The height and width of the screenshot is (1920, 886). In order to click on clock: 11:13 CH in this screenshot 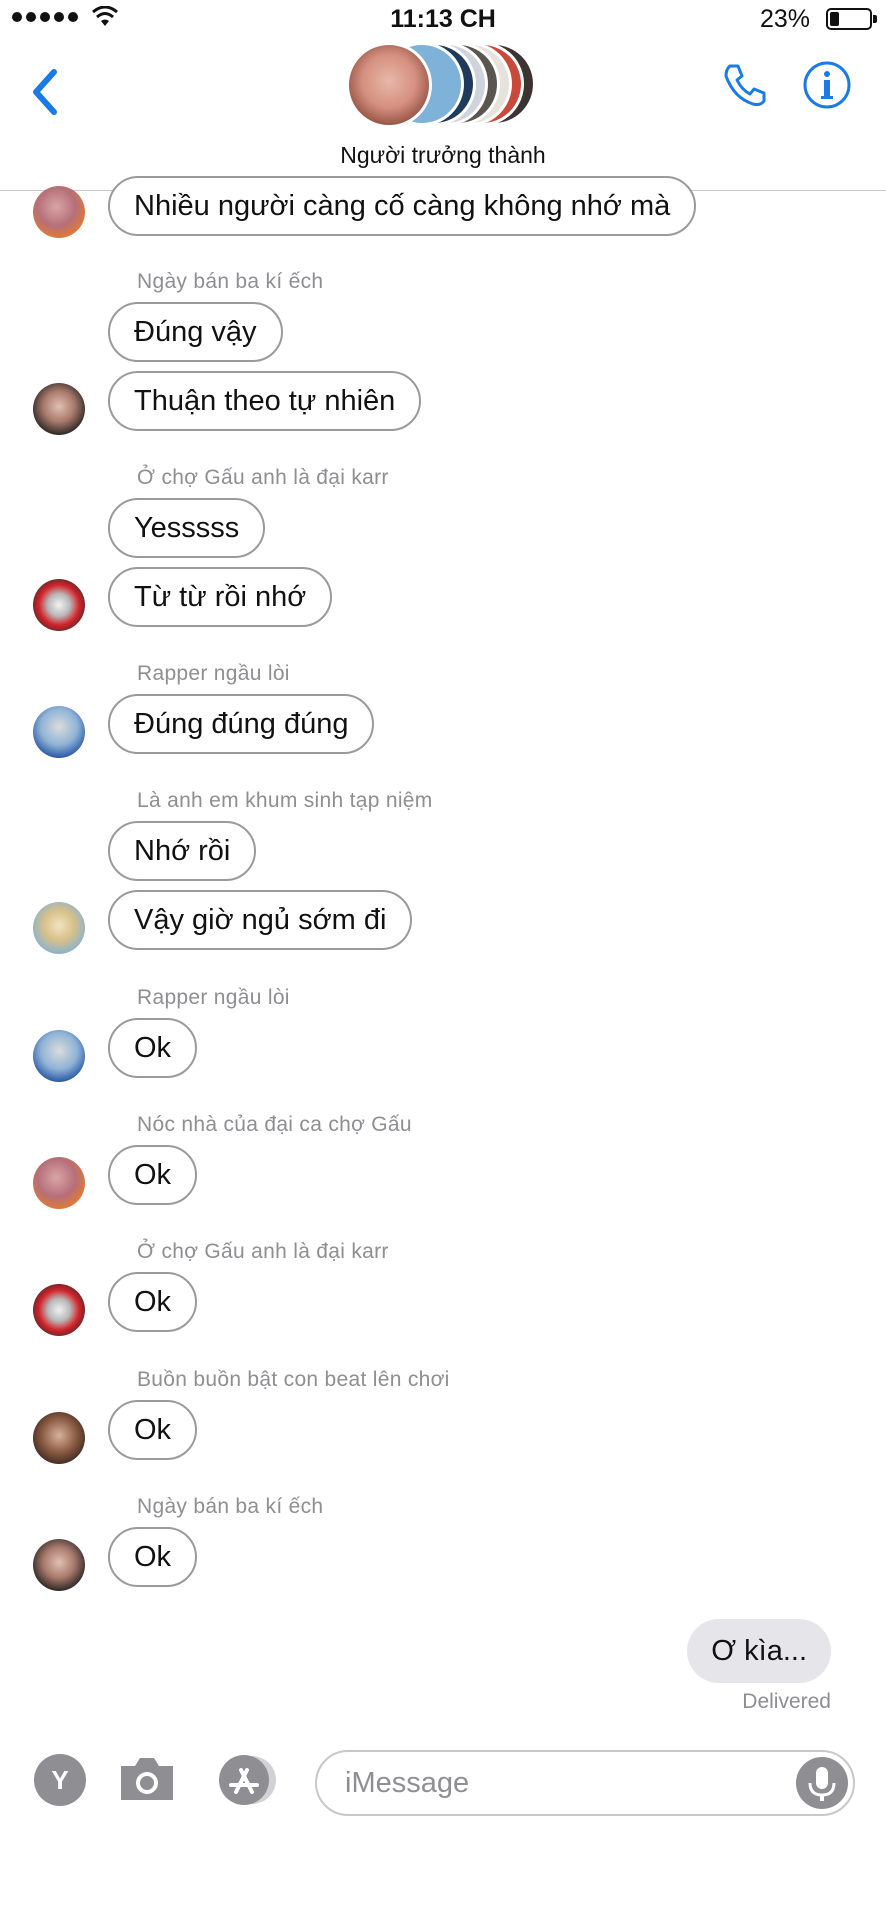, I will do `click(443, 19)`.